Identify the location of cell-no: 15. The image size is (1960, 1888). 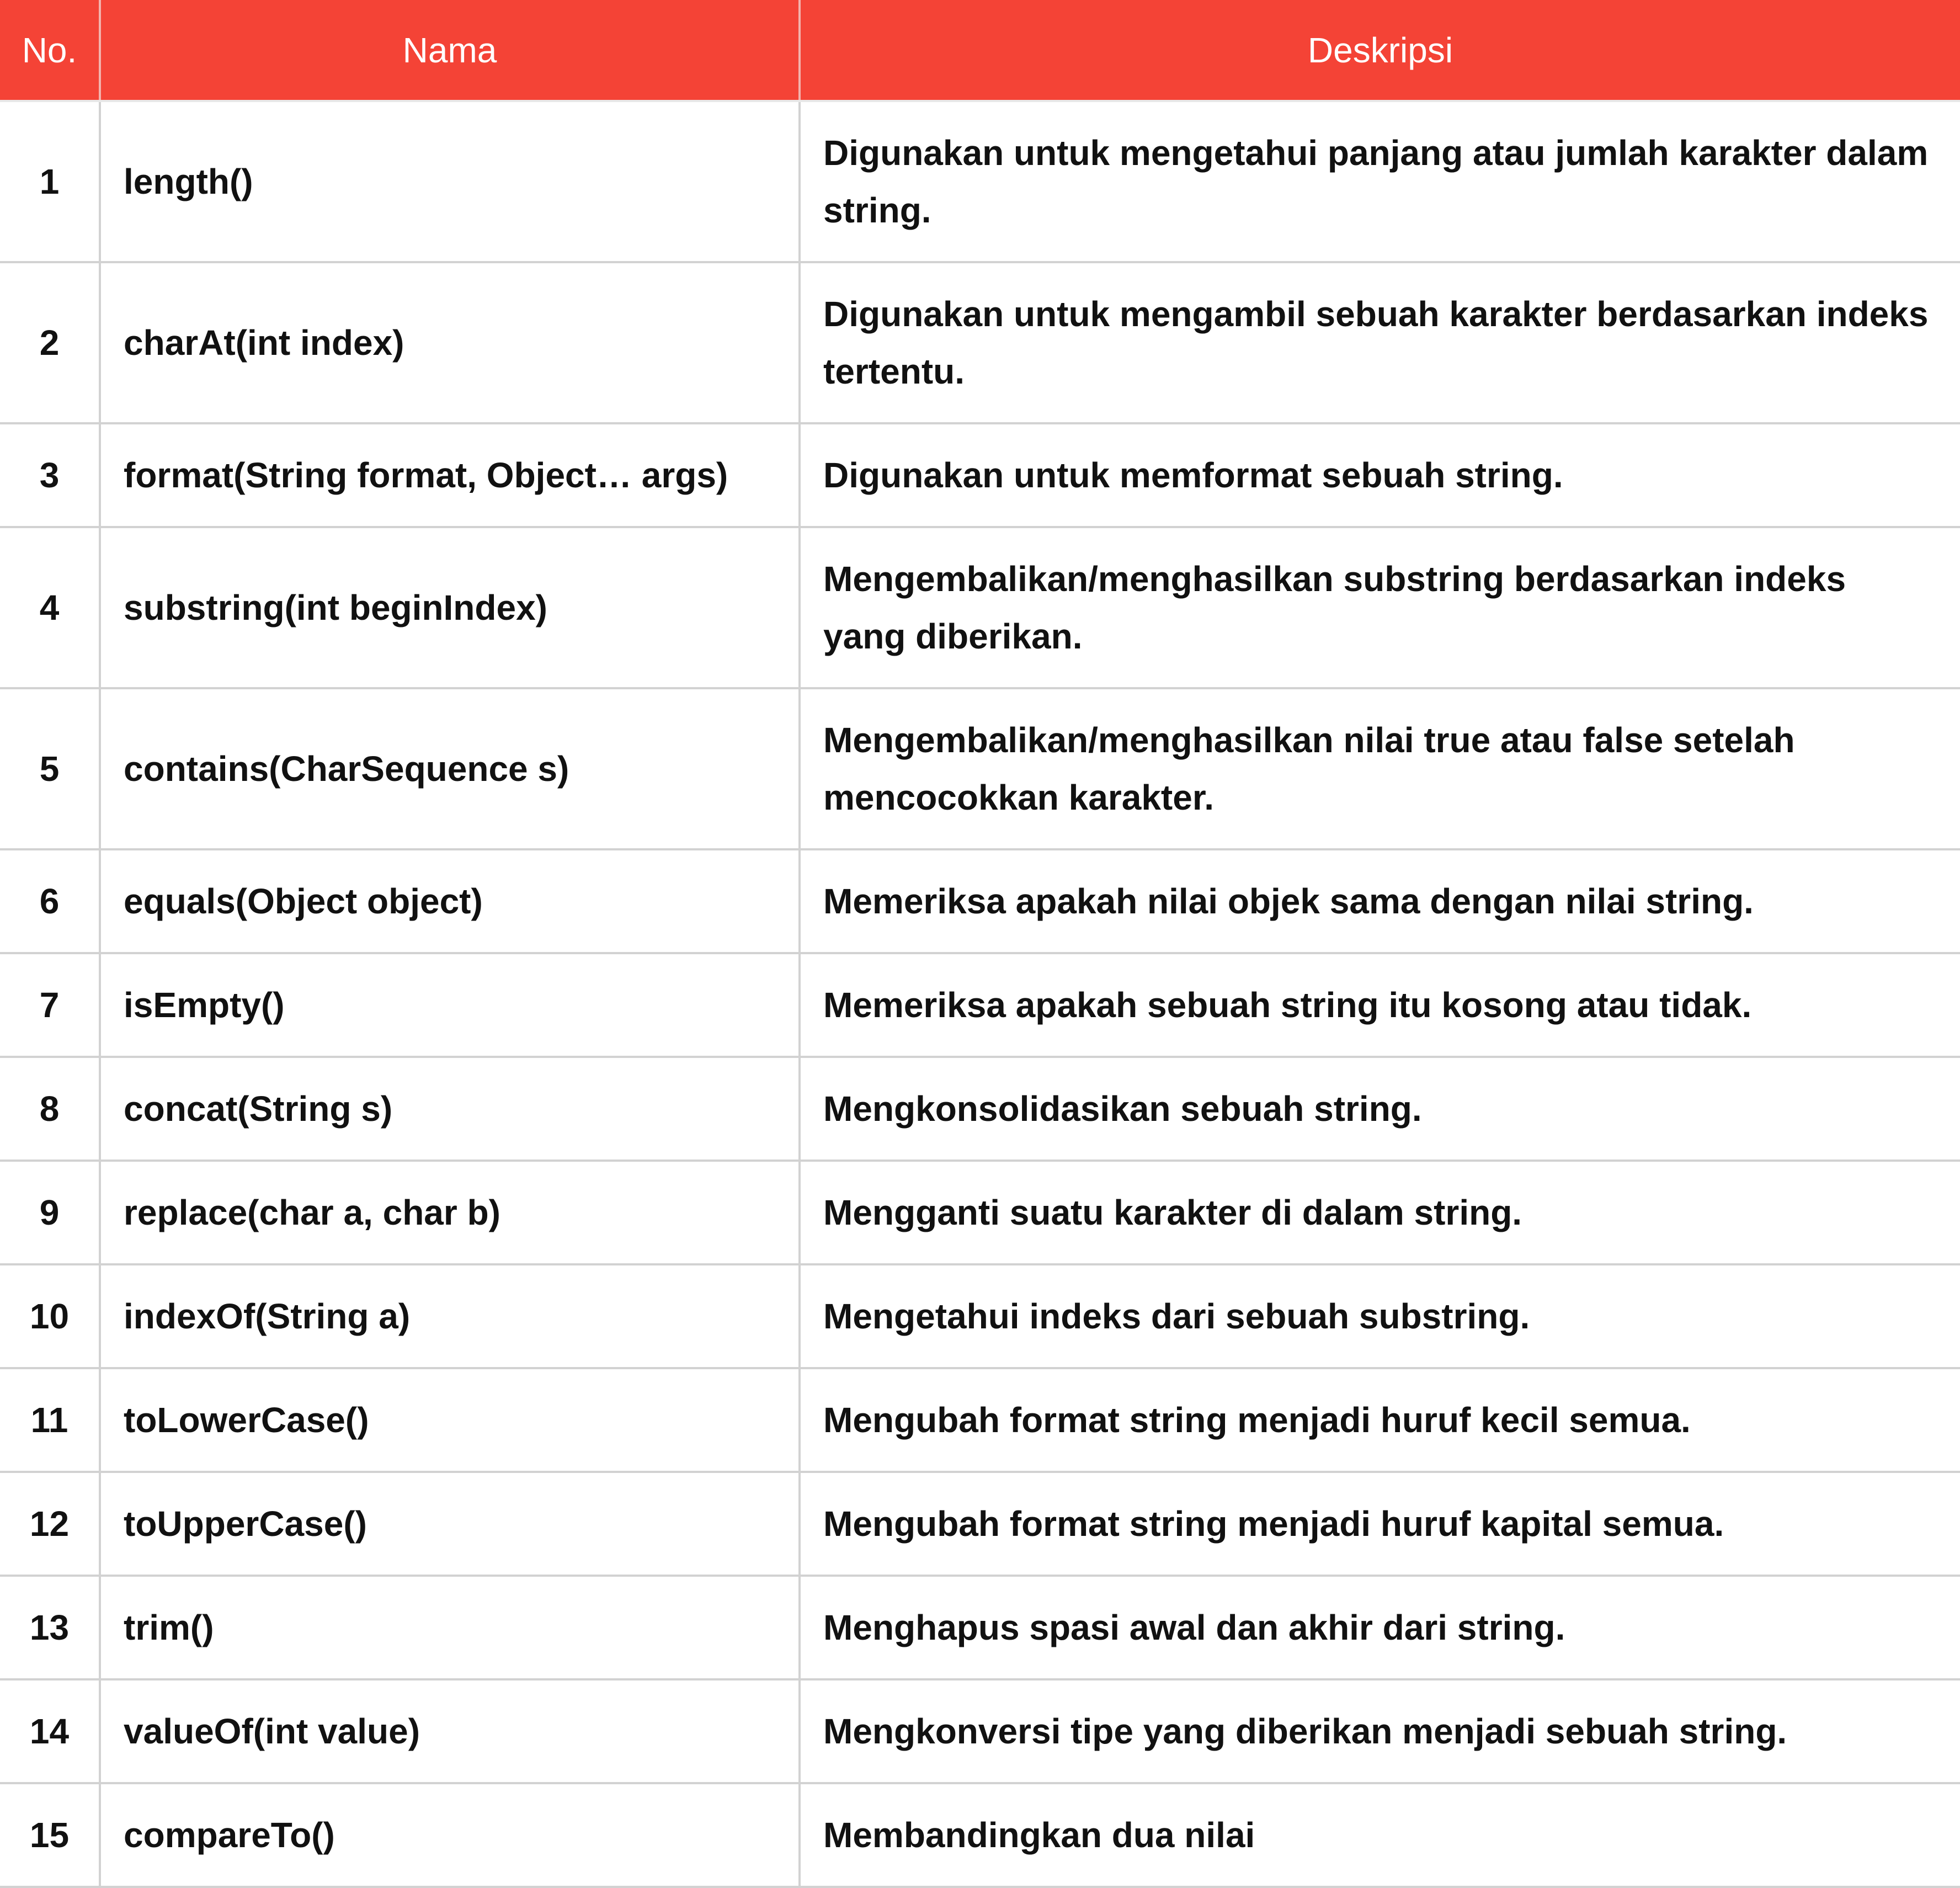
(50, 1835).